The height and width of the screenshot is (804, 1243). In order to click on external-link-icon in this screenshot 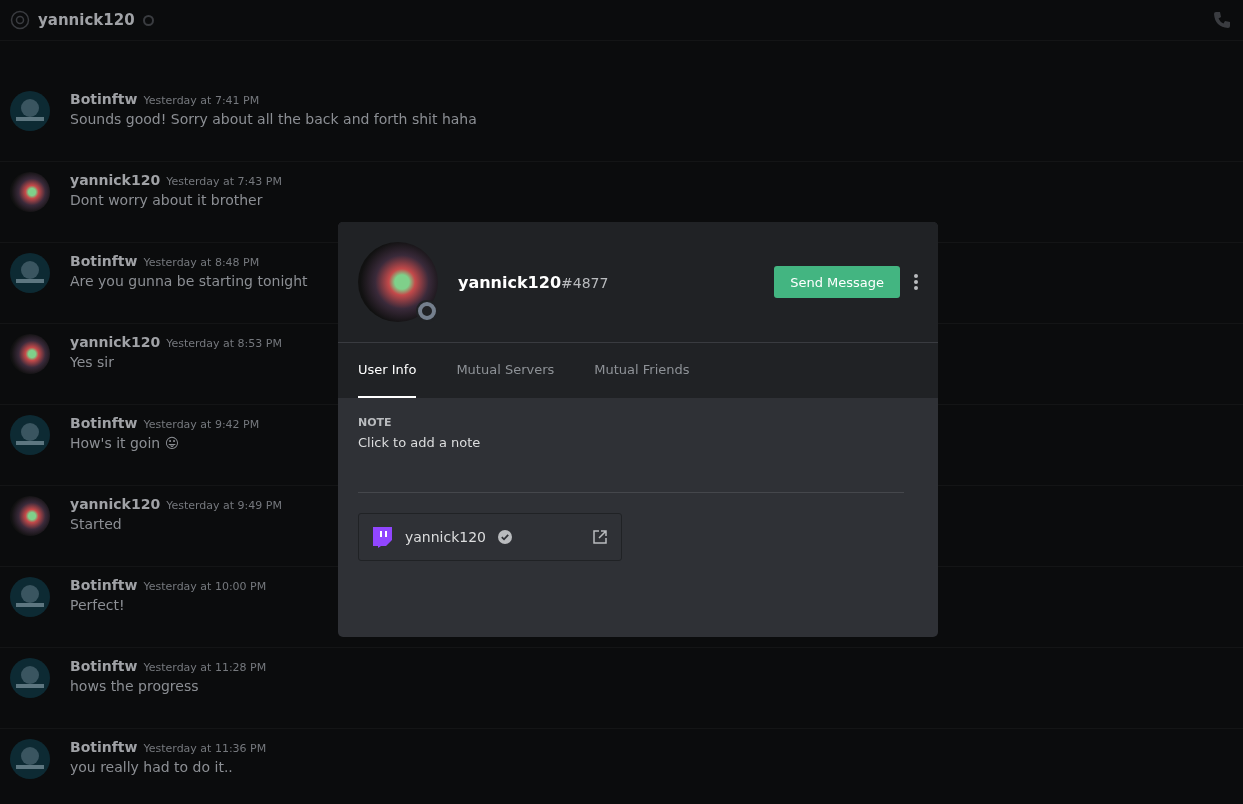, I will do `click(600, 537)`.